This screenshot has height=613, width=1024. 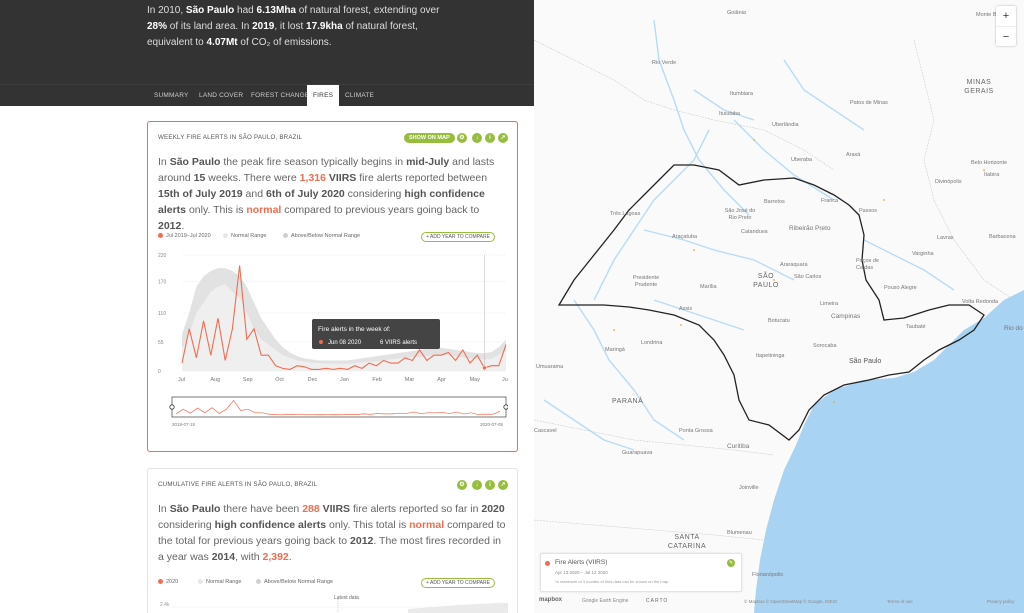 I want to click on map-label: Rio Verde, so click(x=664, y=63).